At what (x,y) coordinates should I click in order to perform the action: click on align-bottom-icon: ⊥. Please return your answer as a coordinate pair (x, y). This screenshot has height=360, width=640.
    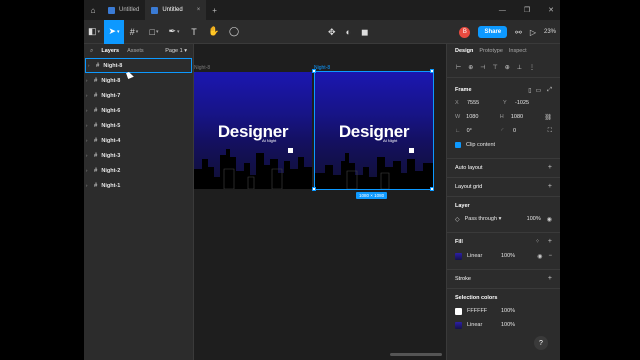
    Looking at the image, I should click on (519, 67).